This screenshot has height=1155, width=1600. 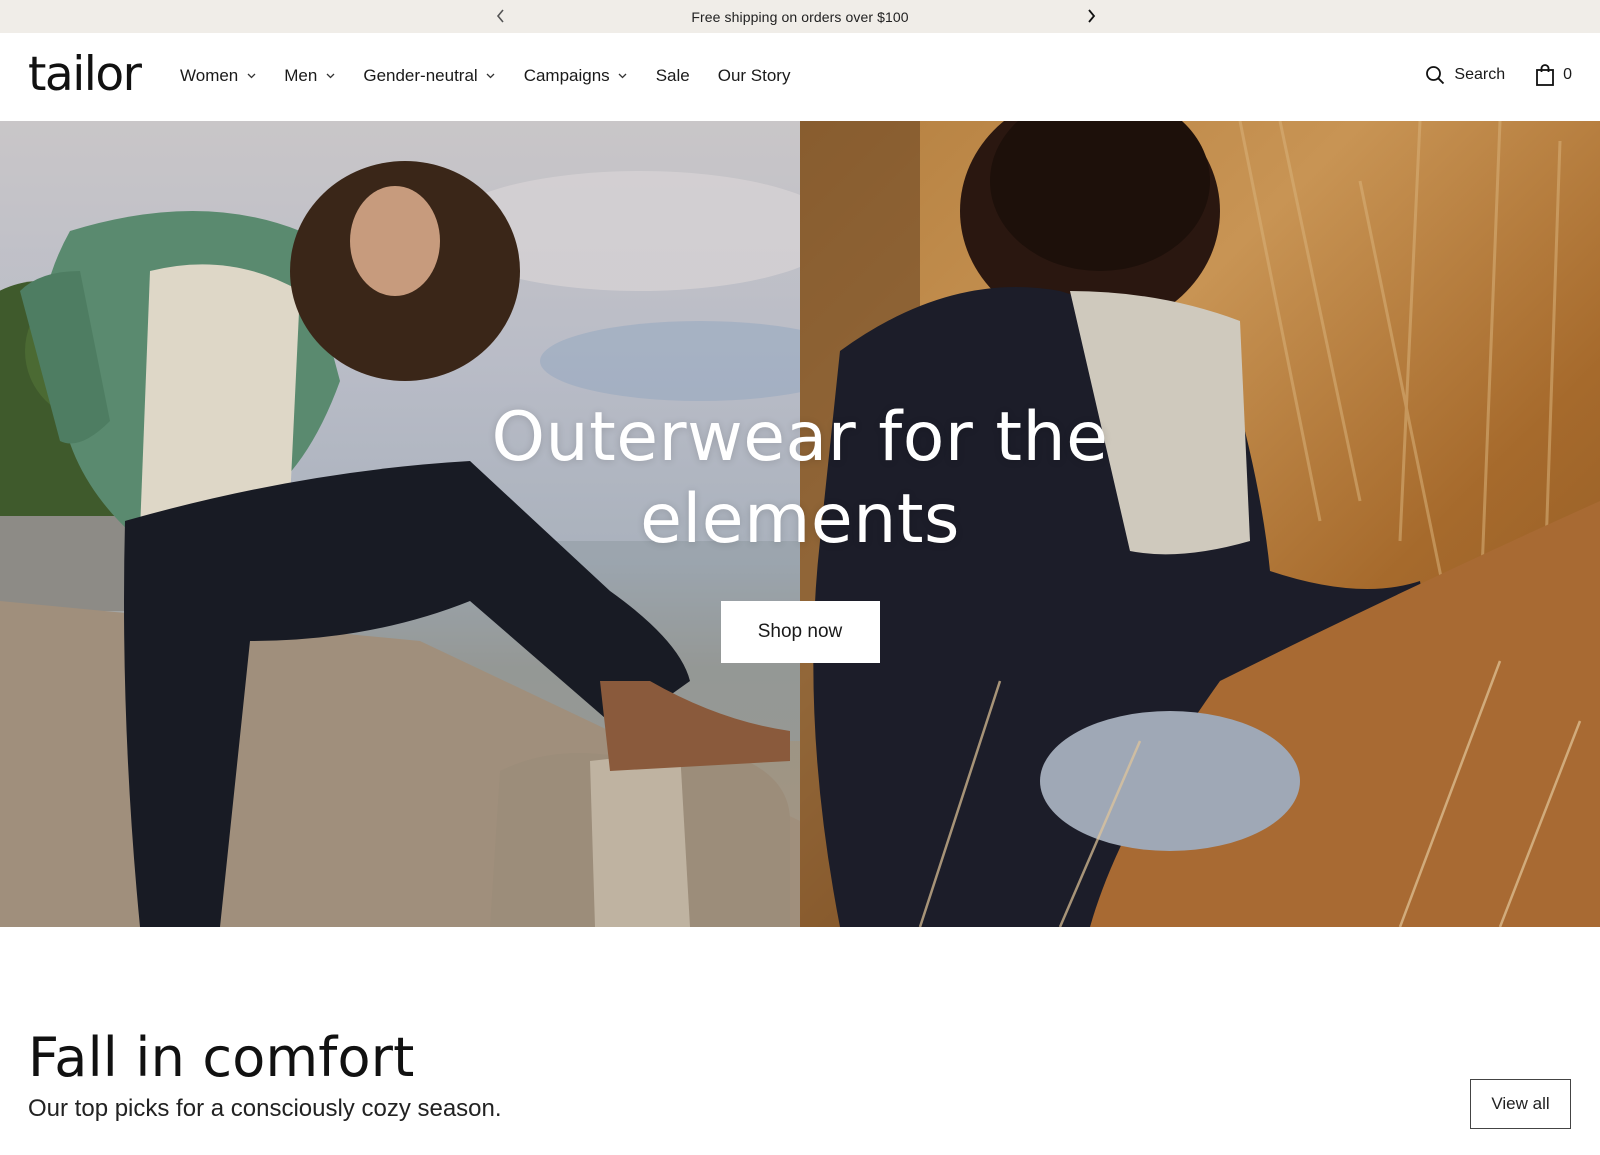 I want to click on nav-item-men: Men, so click(x=309, y=76).